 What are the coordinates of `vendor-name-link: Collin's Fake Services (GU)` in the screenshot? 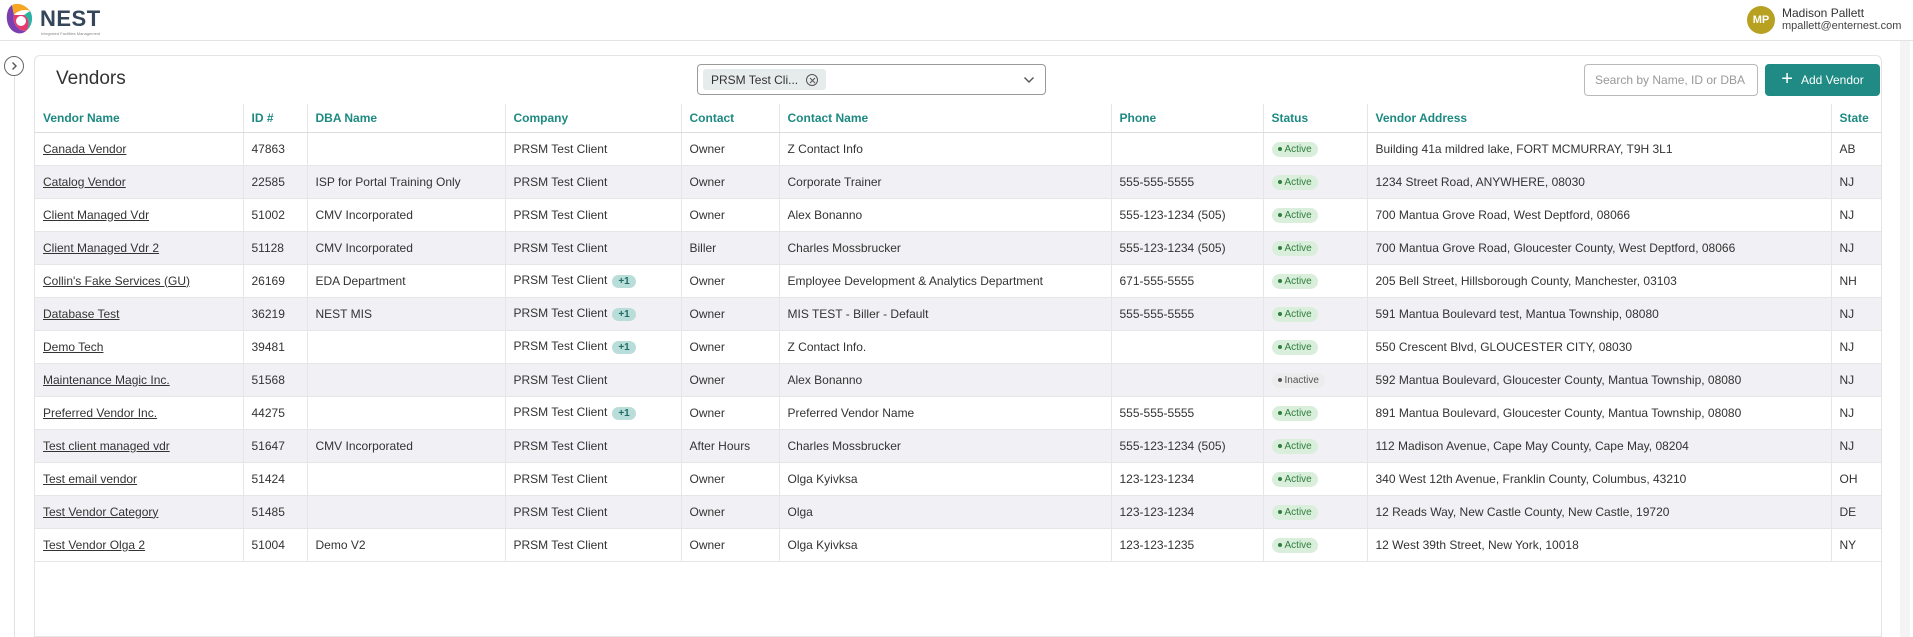 It's located at (116, 281).